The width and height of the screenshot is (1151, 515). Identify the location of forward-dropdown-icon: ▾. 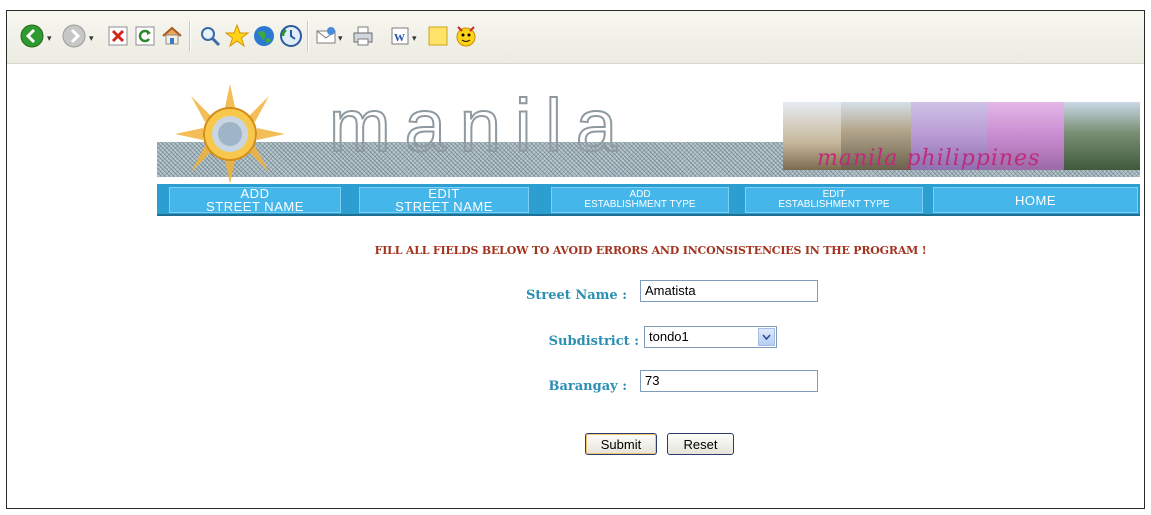
(91, 38).